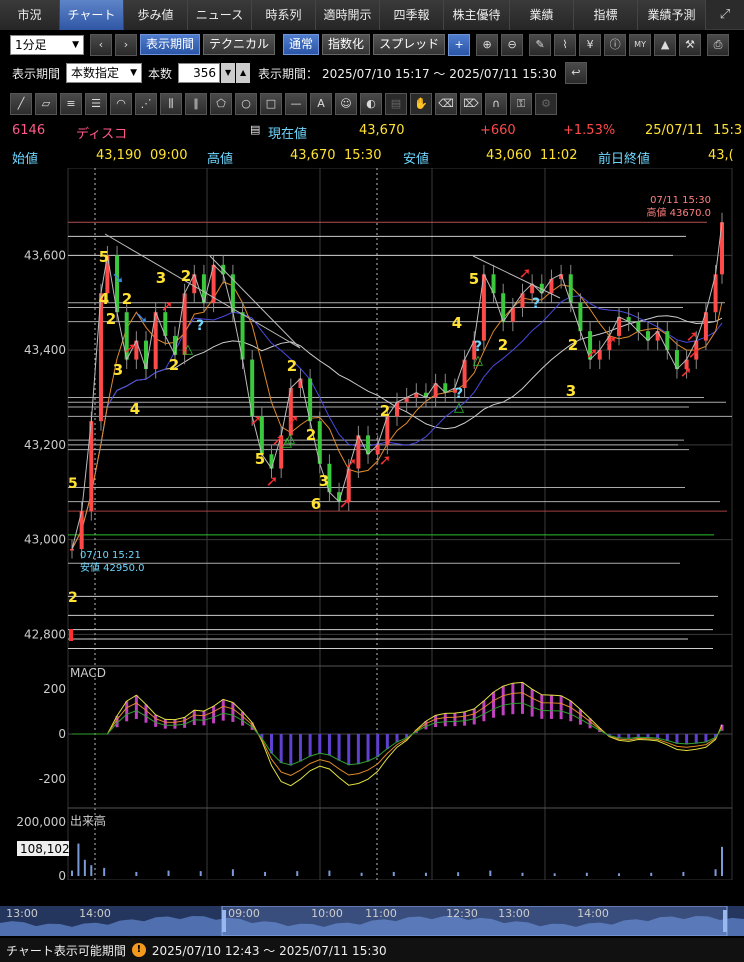 This screenshot has width=744, height=962. I want to click on tab-forecast: 業績予測, so click(672, 15).